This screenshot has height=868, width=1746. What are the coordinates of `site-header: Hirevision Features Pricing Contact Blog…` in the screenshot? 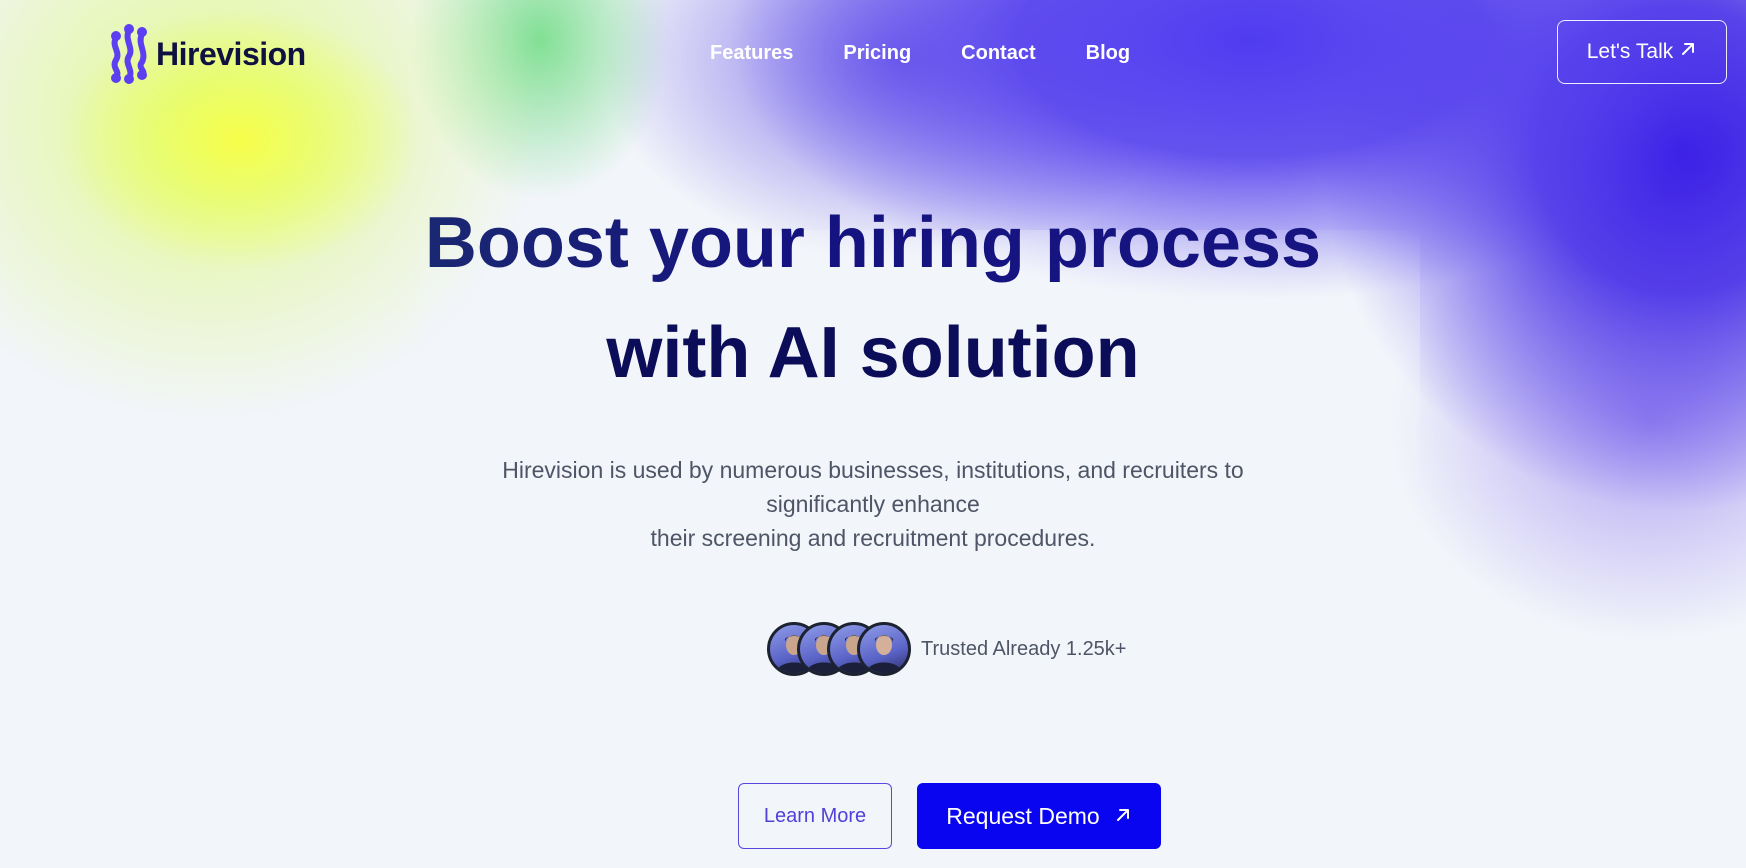 It's located at (873, 54).